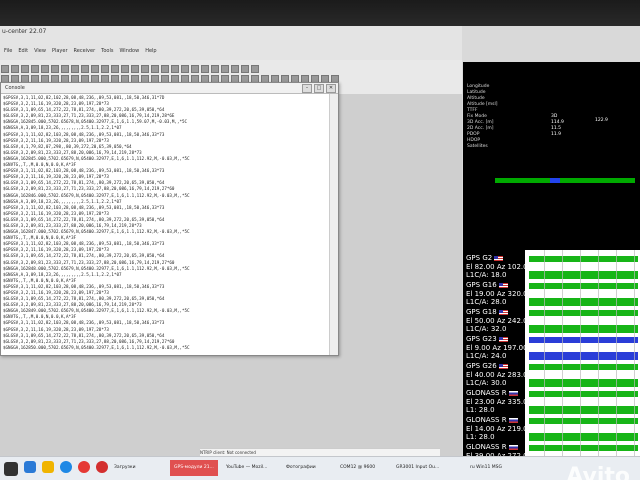  I want to click on menu-receiver: Receiver, so click(85, 53).